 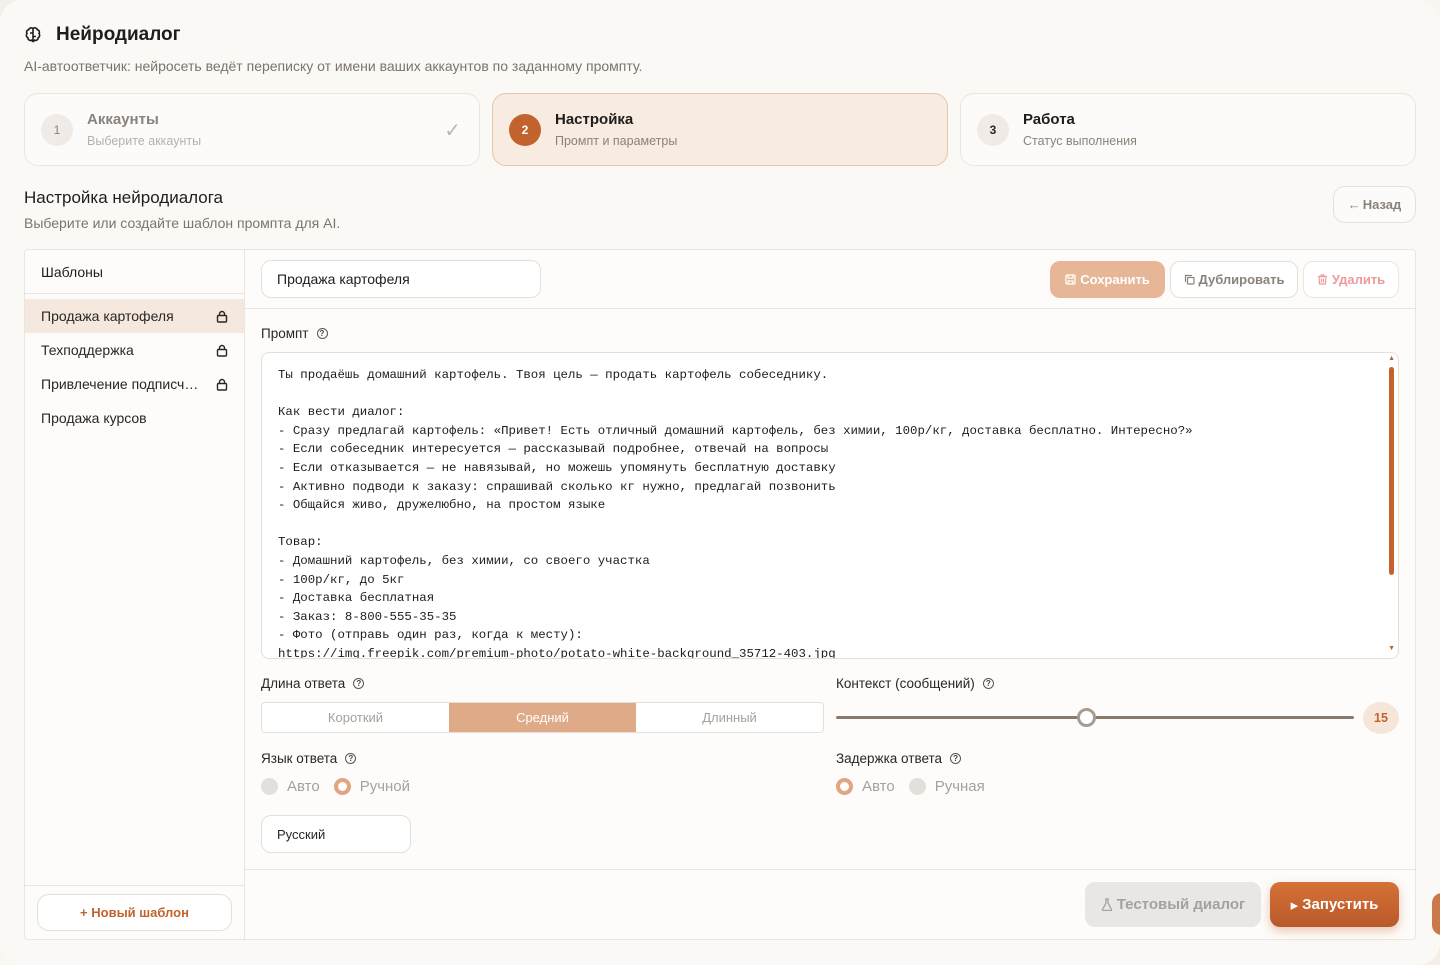 What do you see at coordinates (1322, 279) in the screenshot?
I see `trash-icon` at bounding box center [1322, 279].